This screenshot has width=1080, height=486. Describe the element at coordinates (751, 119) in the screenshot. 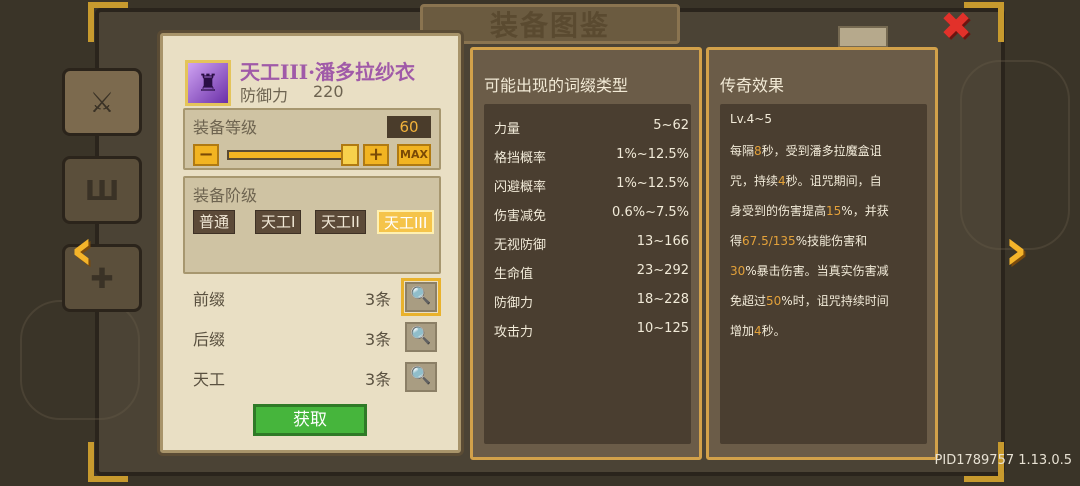

I see `legendary-level: Lv.4~5` at that location.